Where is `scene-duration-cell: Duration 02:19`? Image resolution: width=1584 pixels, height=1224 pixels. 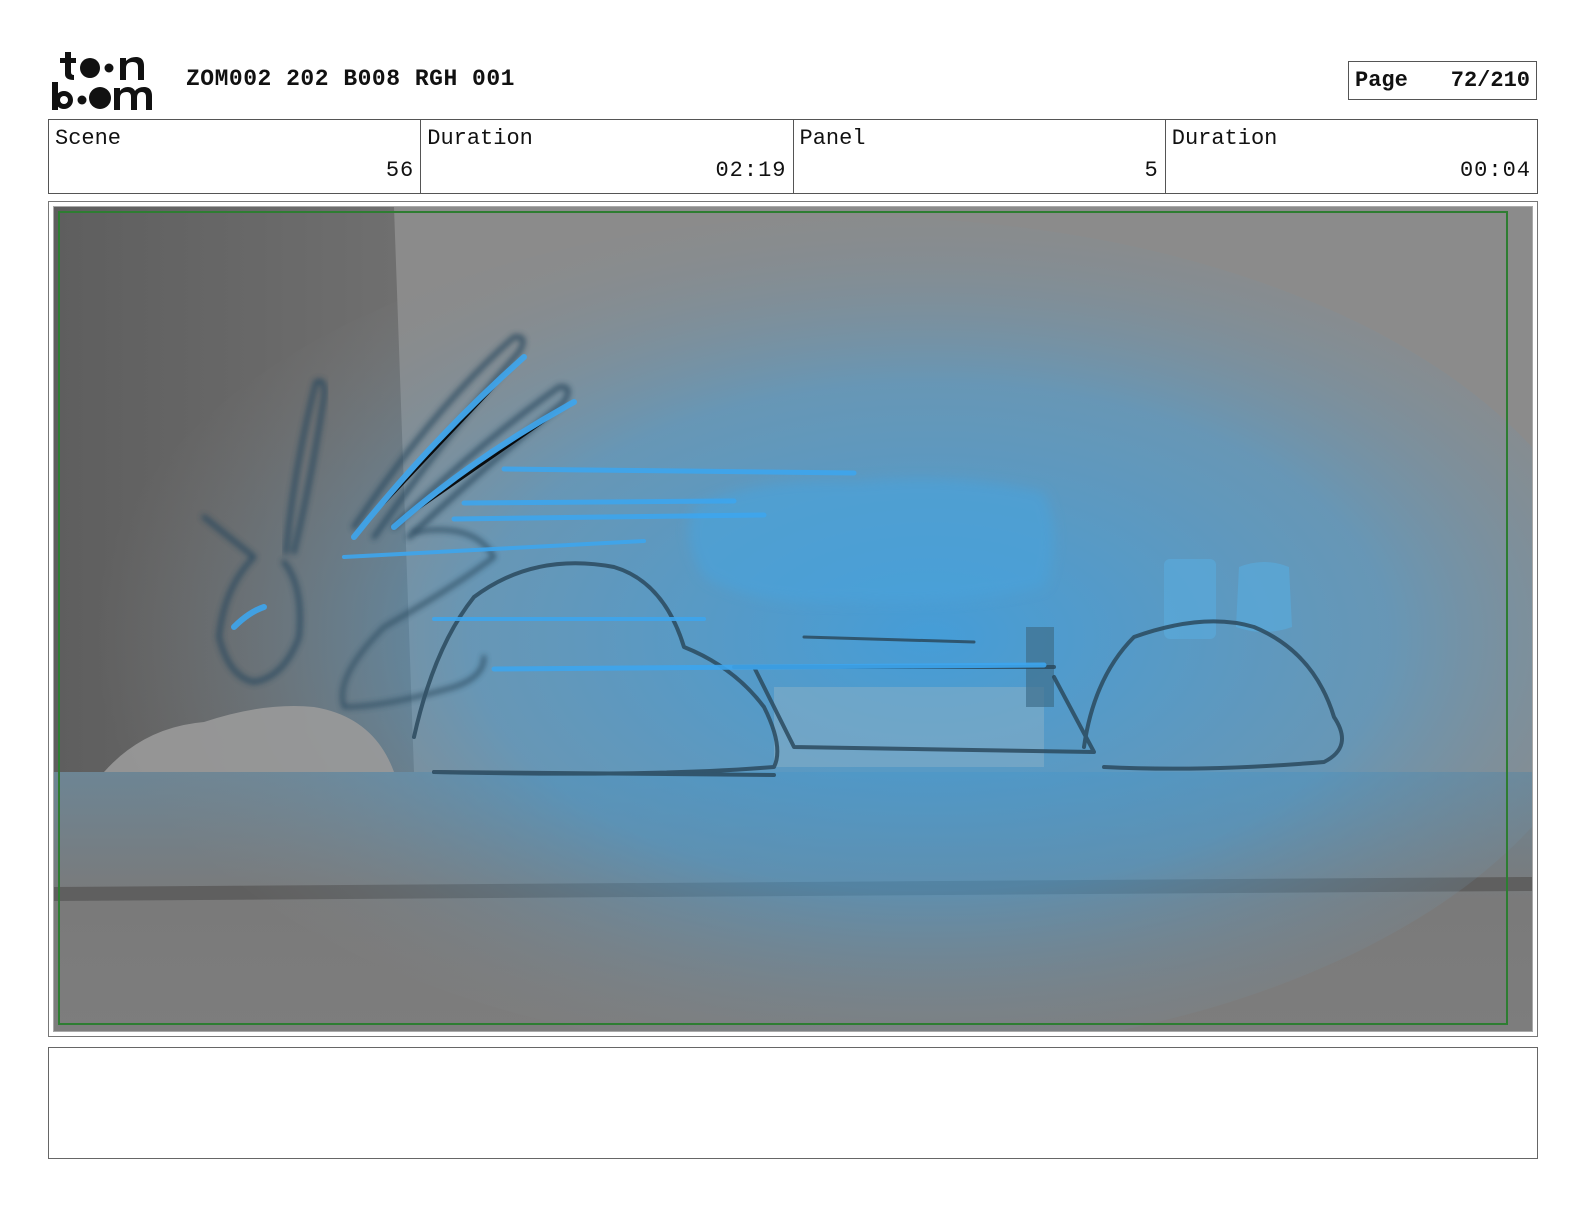
scene-duration-cell: Duration 02:19 is located at coordinates (607, 156).